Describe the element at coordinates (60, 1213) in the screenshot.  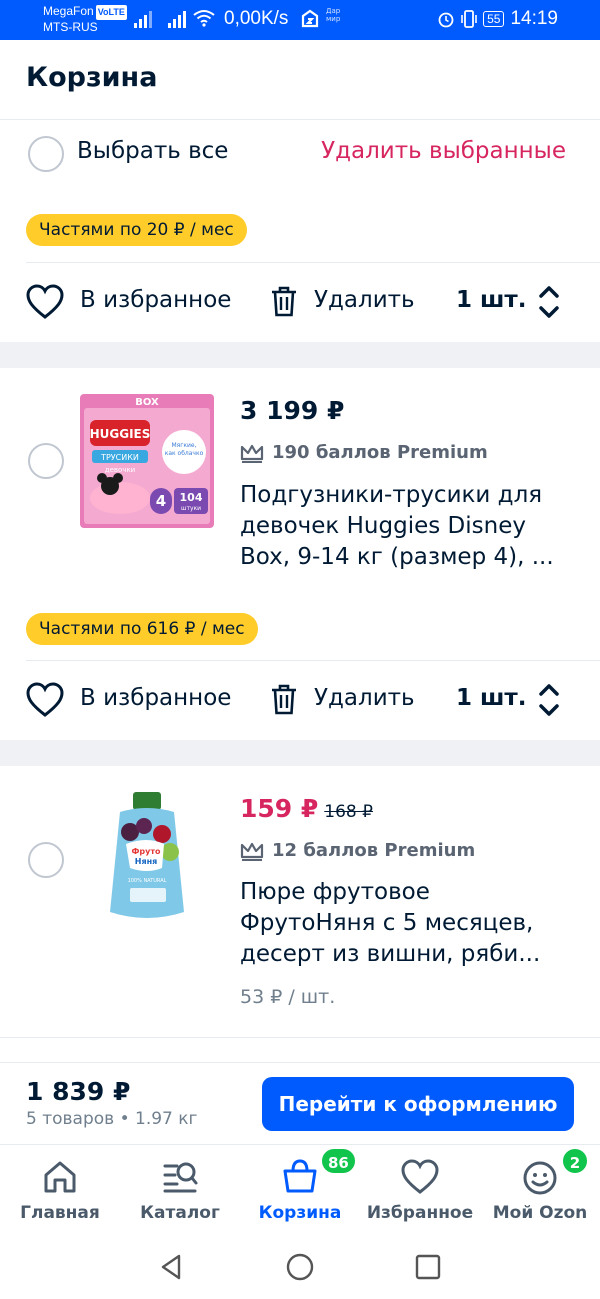
I see `tab-label: Главная` at that location.